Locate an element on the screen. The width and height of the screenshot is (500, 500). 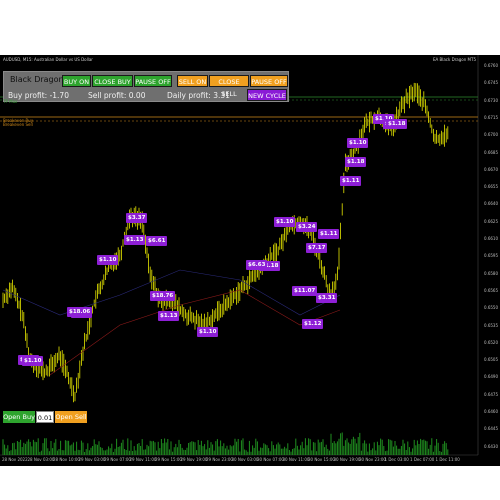
price-tick: 0.6700 is located at coordinates (491, 135).